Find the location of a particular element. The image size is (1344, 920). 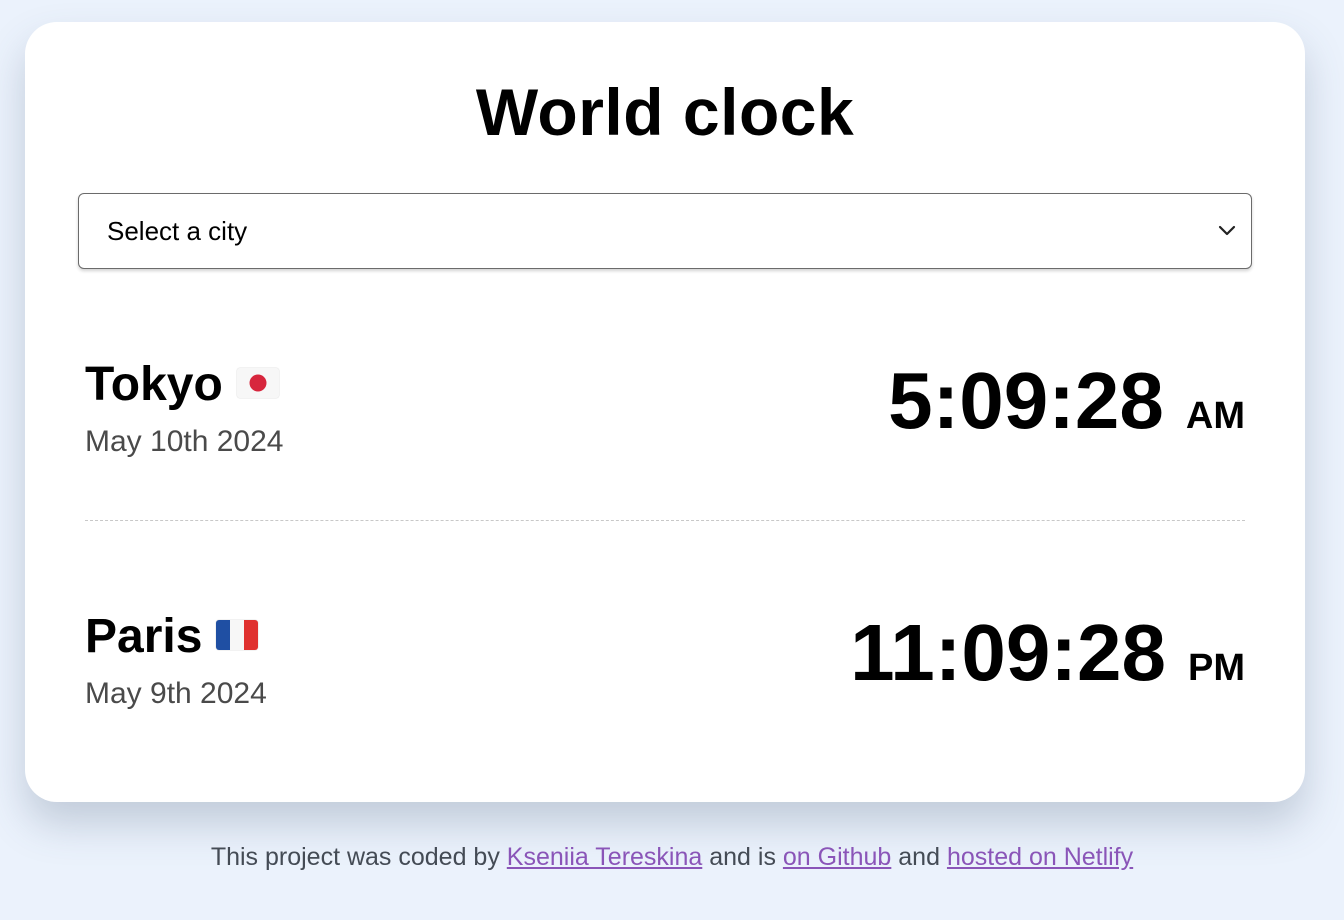

footer-text: and is located at coordinates (919, 857).